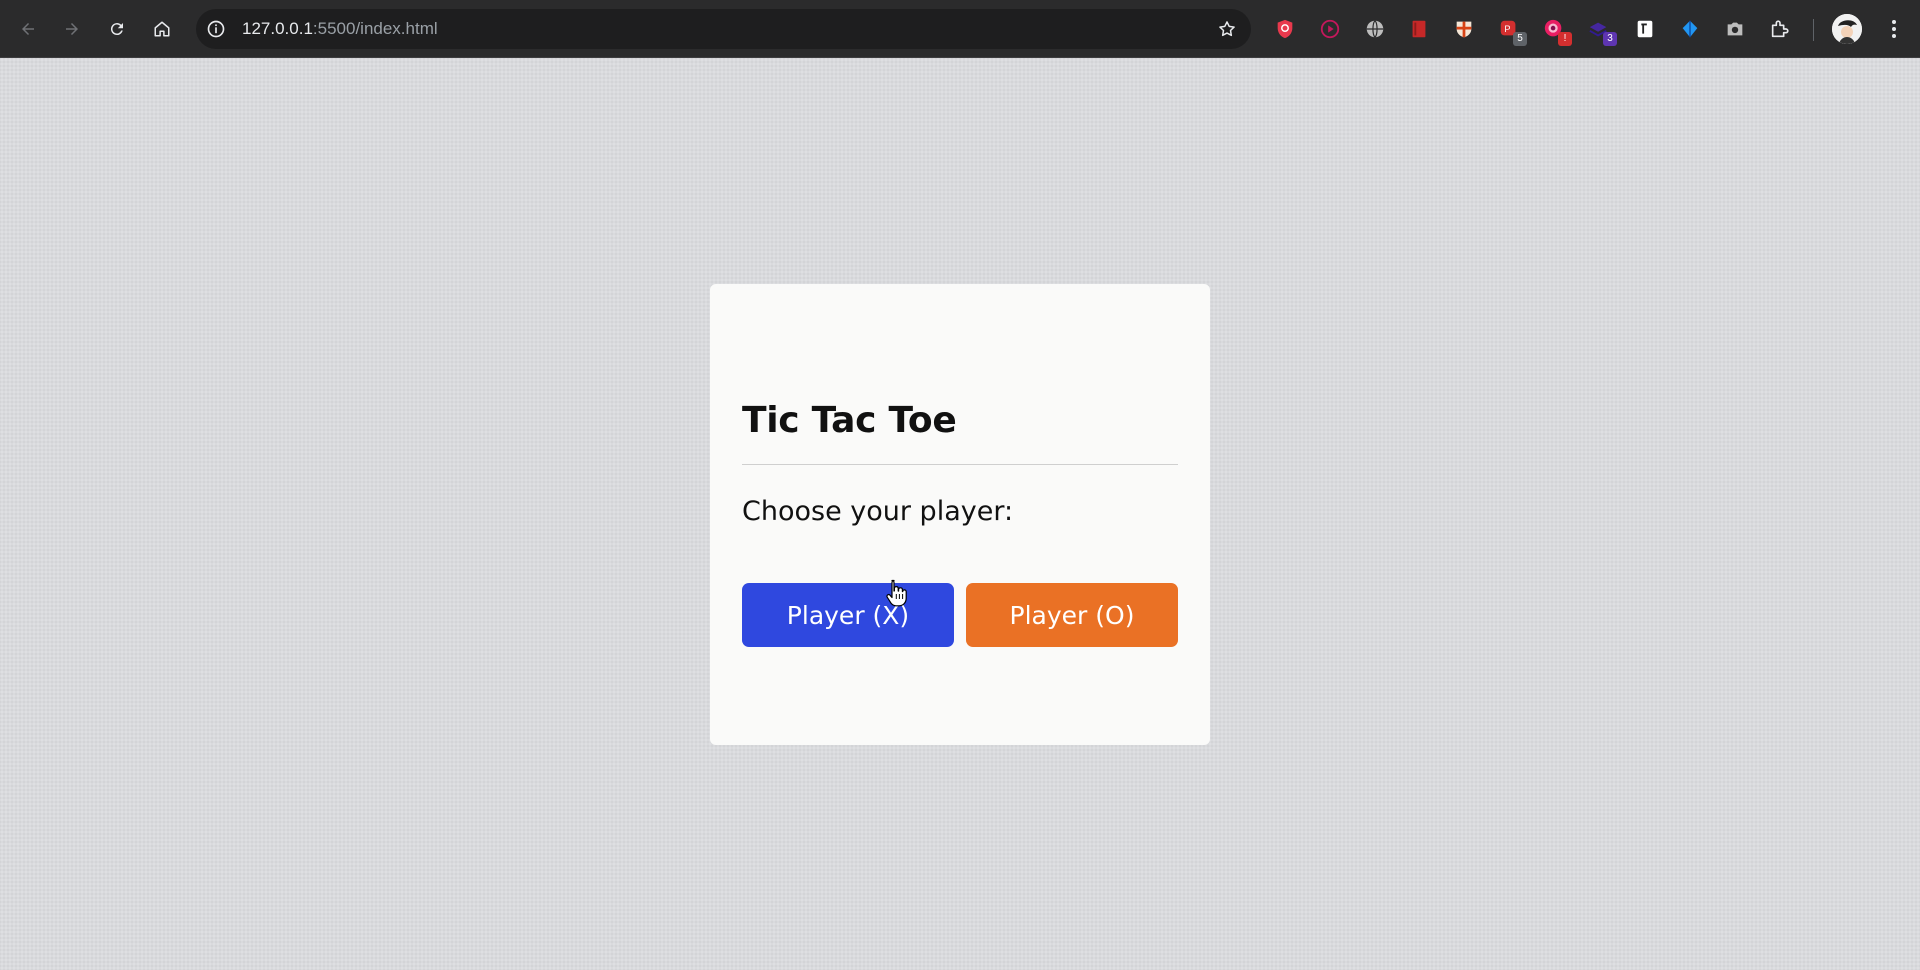 Image resolution: width=1920 pixels, height=970 pixels. I want to click on camera-ext-icon, so click(1735, 29).